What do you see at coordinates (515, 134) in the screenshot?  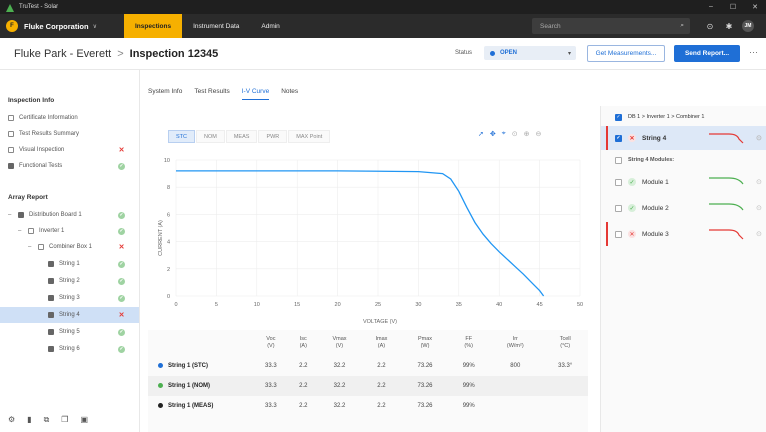 I see `zoom-fit-icon: ⊙` at bounding box center [515, 134].